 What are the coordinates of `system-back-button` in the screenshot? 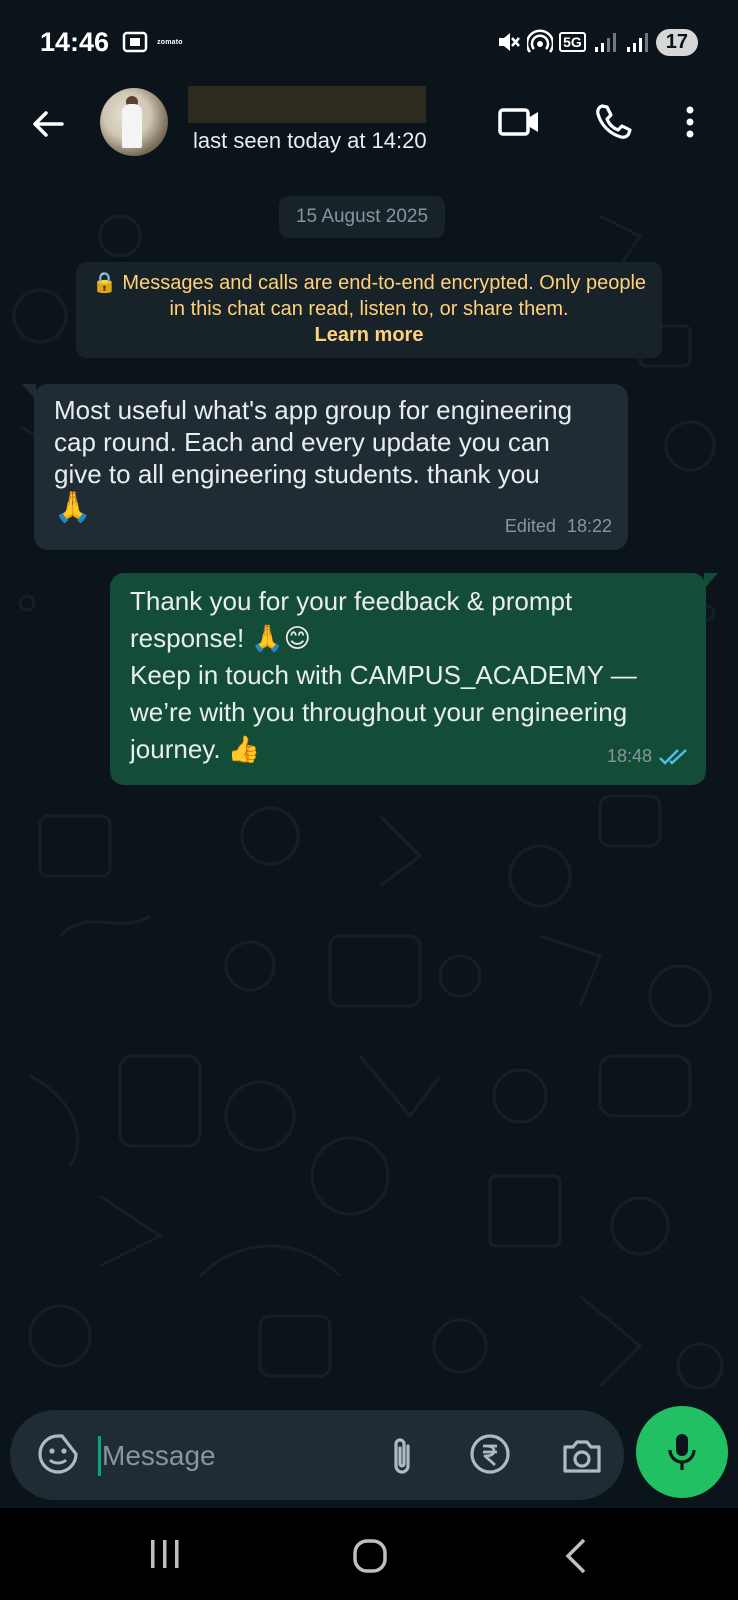 It's located at (576, 1558).